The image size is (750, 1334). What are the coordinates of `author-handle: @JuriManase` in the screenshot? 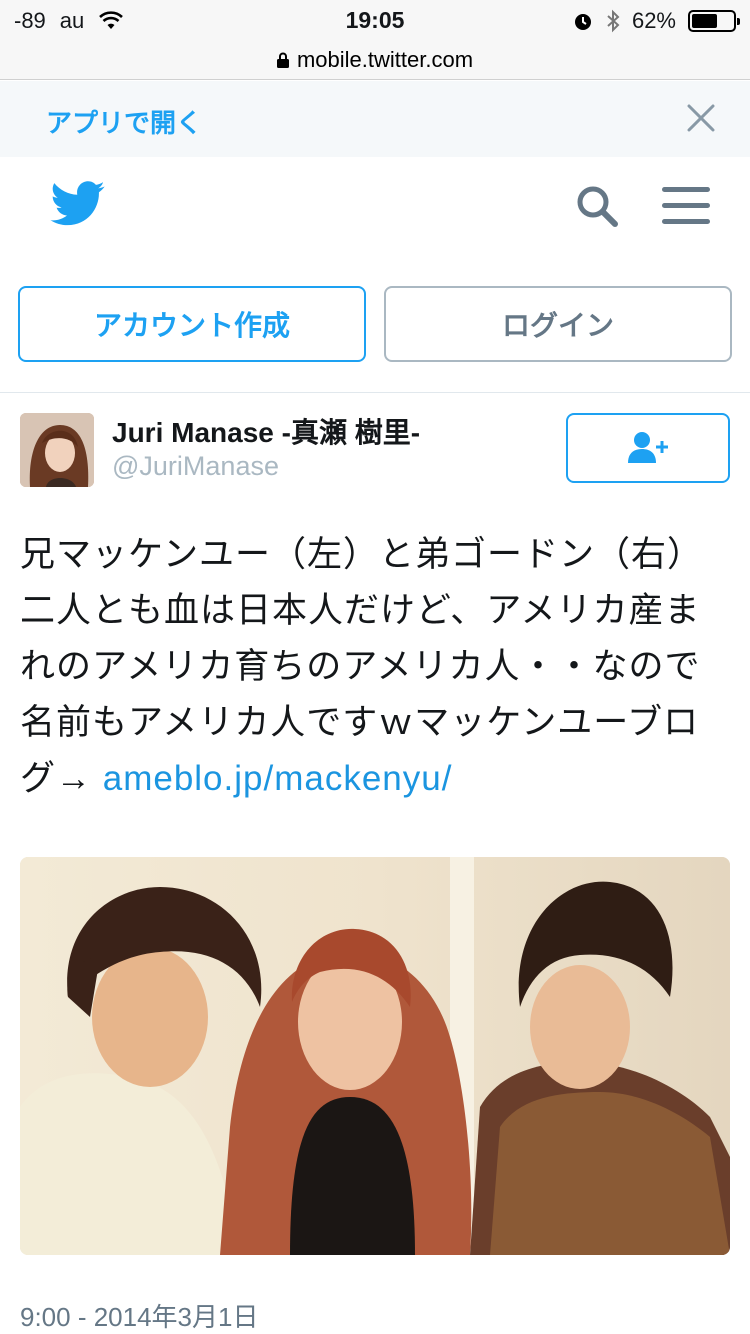 It's located at (195, 466).